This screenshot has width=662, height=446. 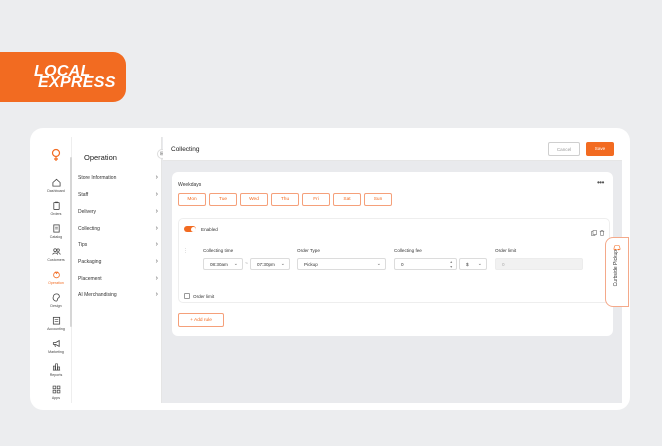 I want to click on nav-design: Design, so click(x=56, y=304).